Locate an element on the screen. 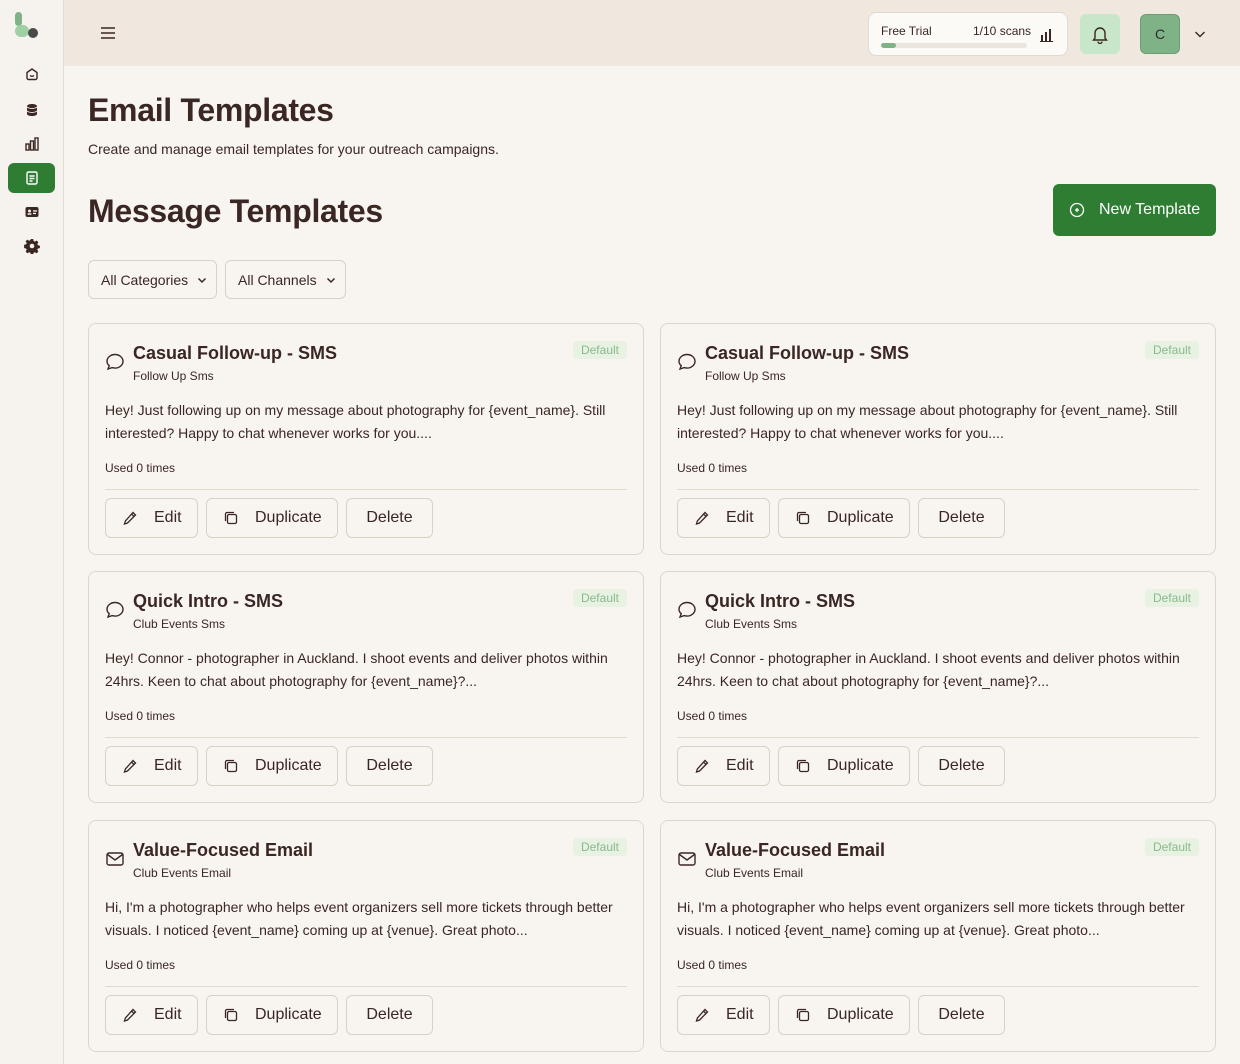 This screenshot has height=1064, width=1240. notifications-button is located at coordinates (1100, 34).